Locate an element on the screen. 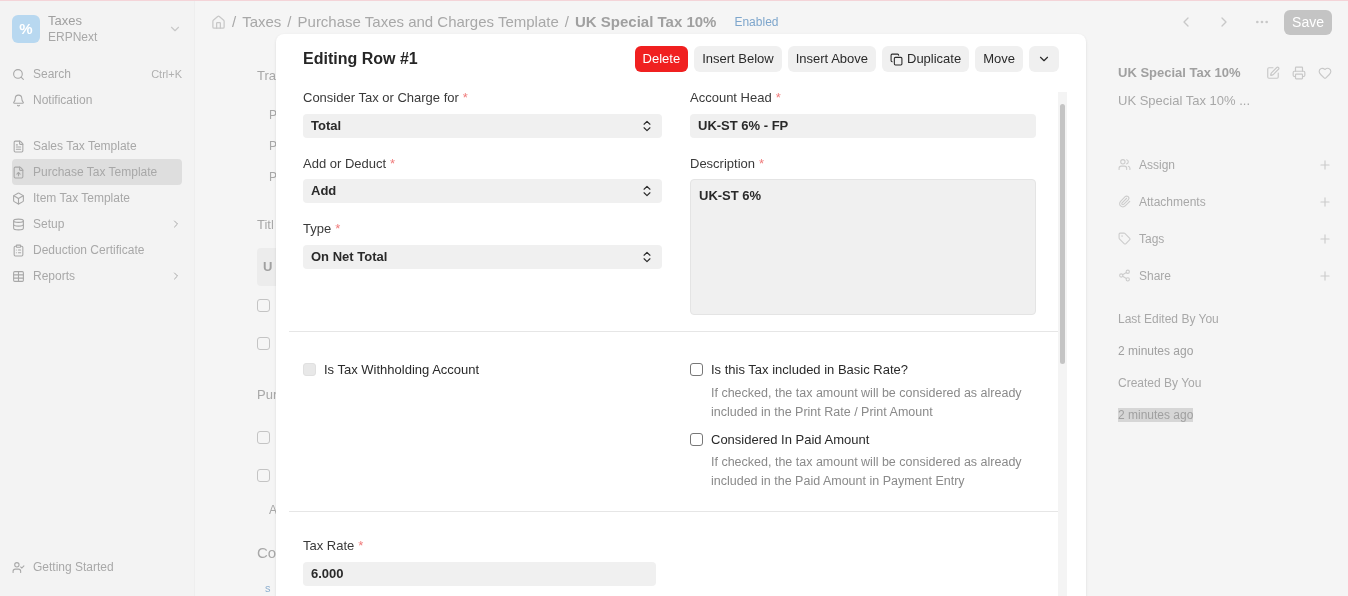 The image size is (1348, 596). sidebar-item: Sales Tax Template is located at coordinates (97, 146).